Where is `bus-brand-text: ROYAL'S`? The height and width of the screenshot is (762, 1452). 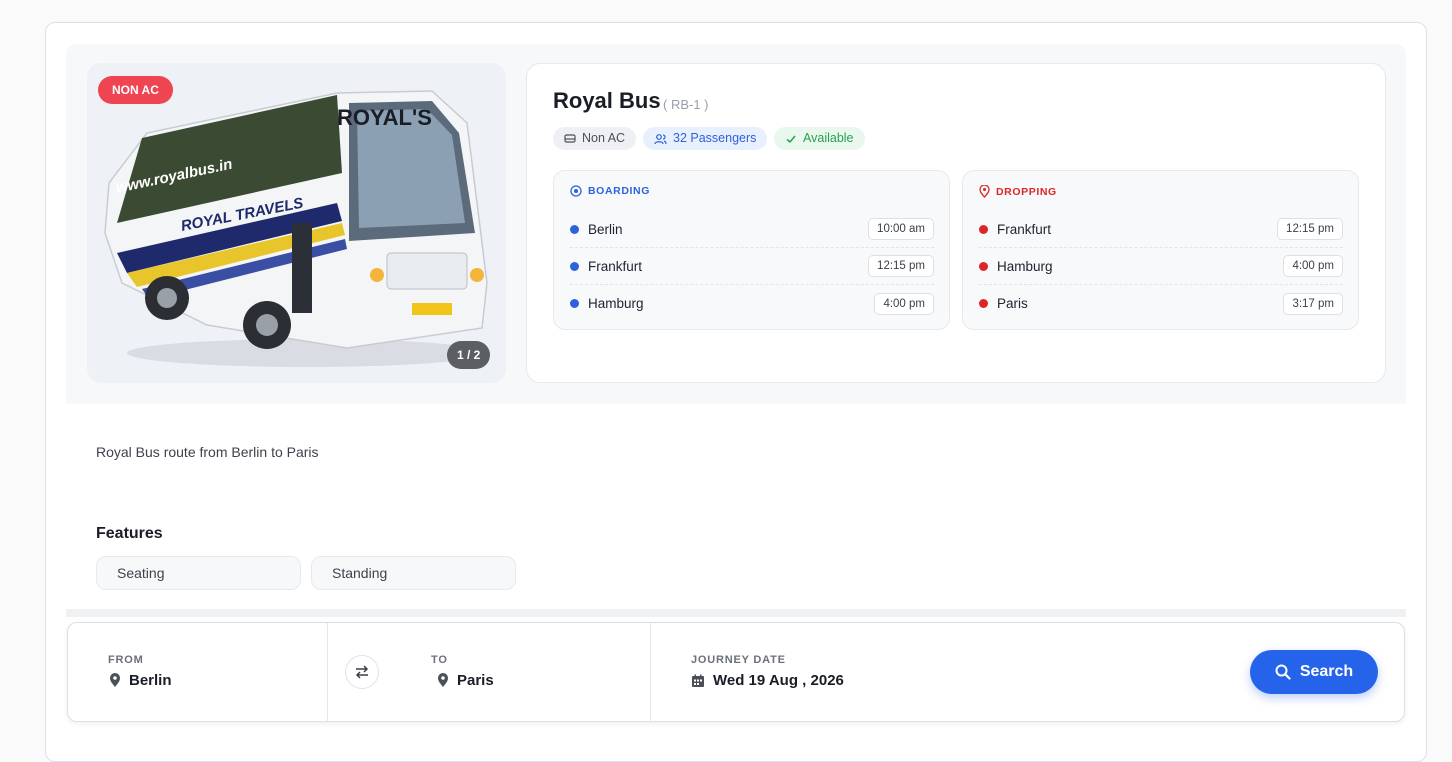
bus-brand-text: ROYAL'S is located at coordinates (384, 117).